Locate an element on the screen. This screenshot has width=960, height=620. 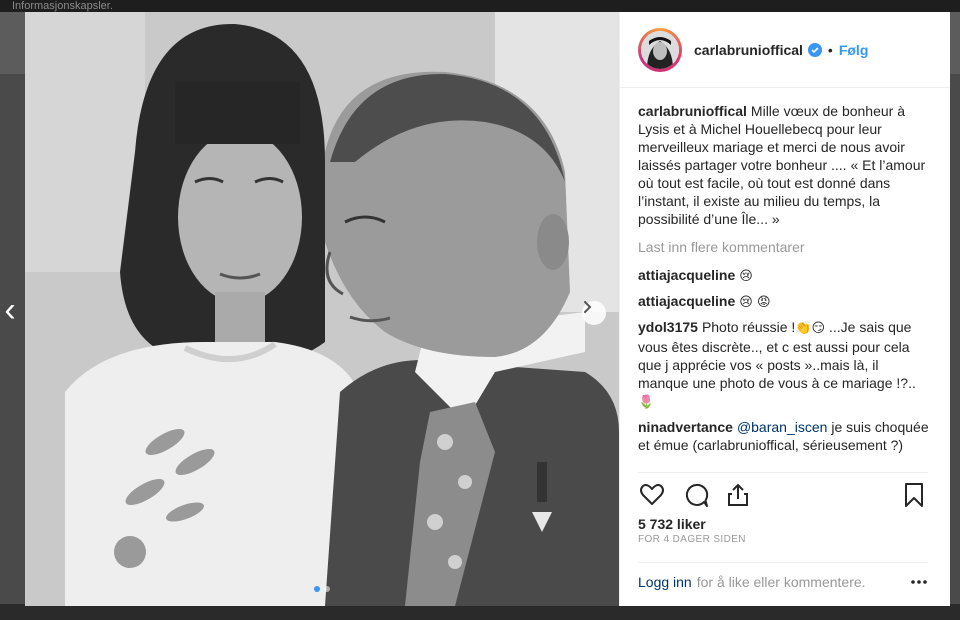
more-icon is located at coordinates (919, 582).